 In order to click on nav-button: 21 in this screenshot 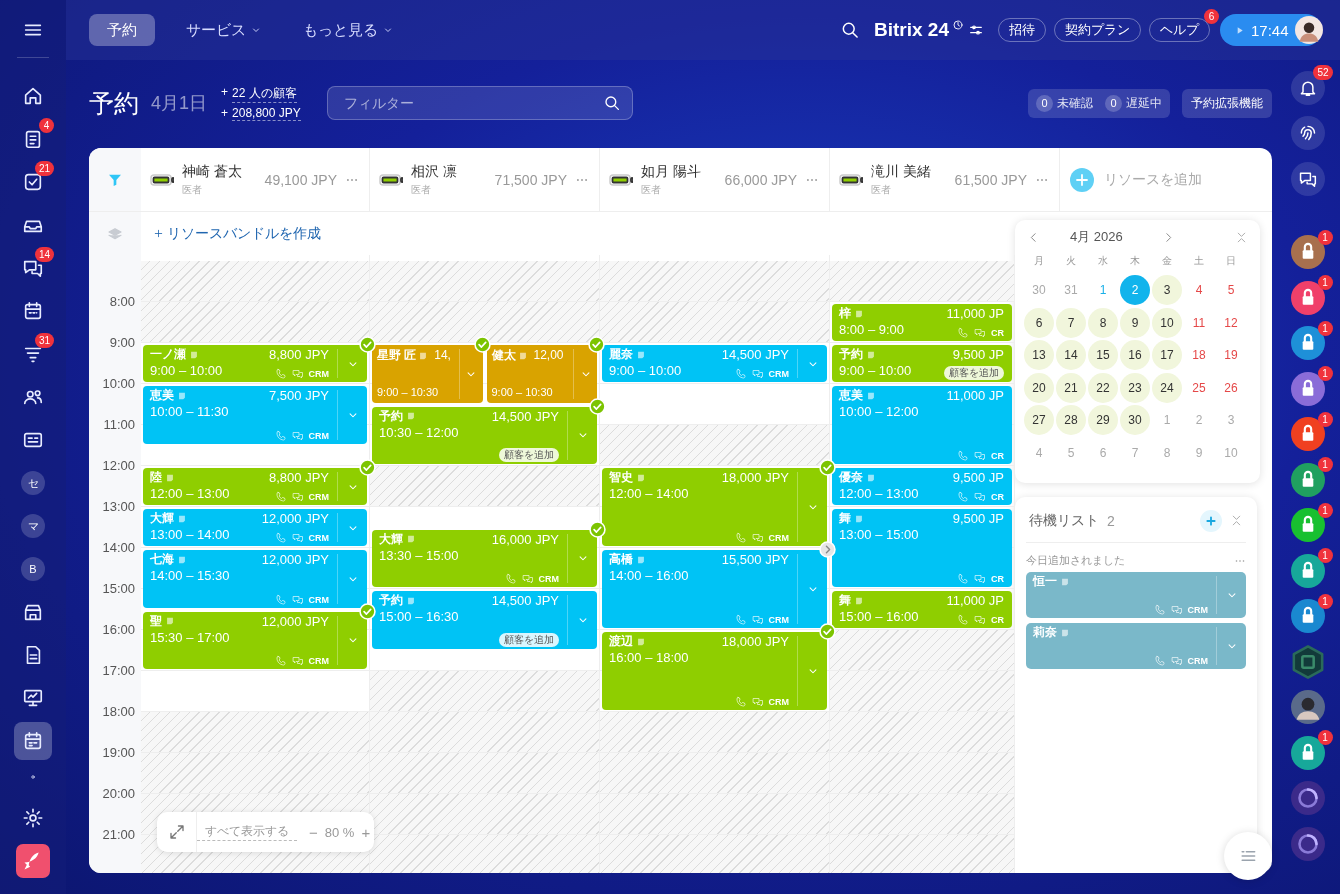, I will do `click(33, 182)`.